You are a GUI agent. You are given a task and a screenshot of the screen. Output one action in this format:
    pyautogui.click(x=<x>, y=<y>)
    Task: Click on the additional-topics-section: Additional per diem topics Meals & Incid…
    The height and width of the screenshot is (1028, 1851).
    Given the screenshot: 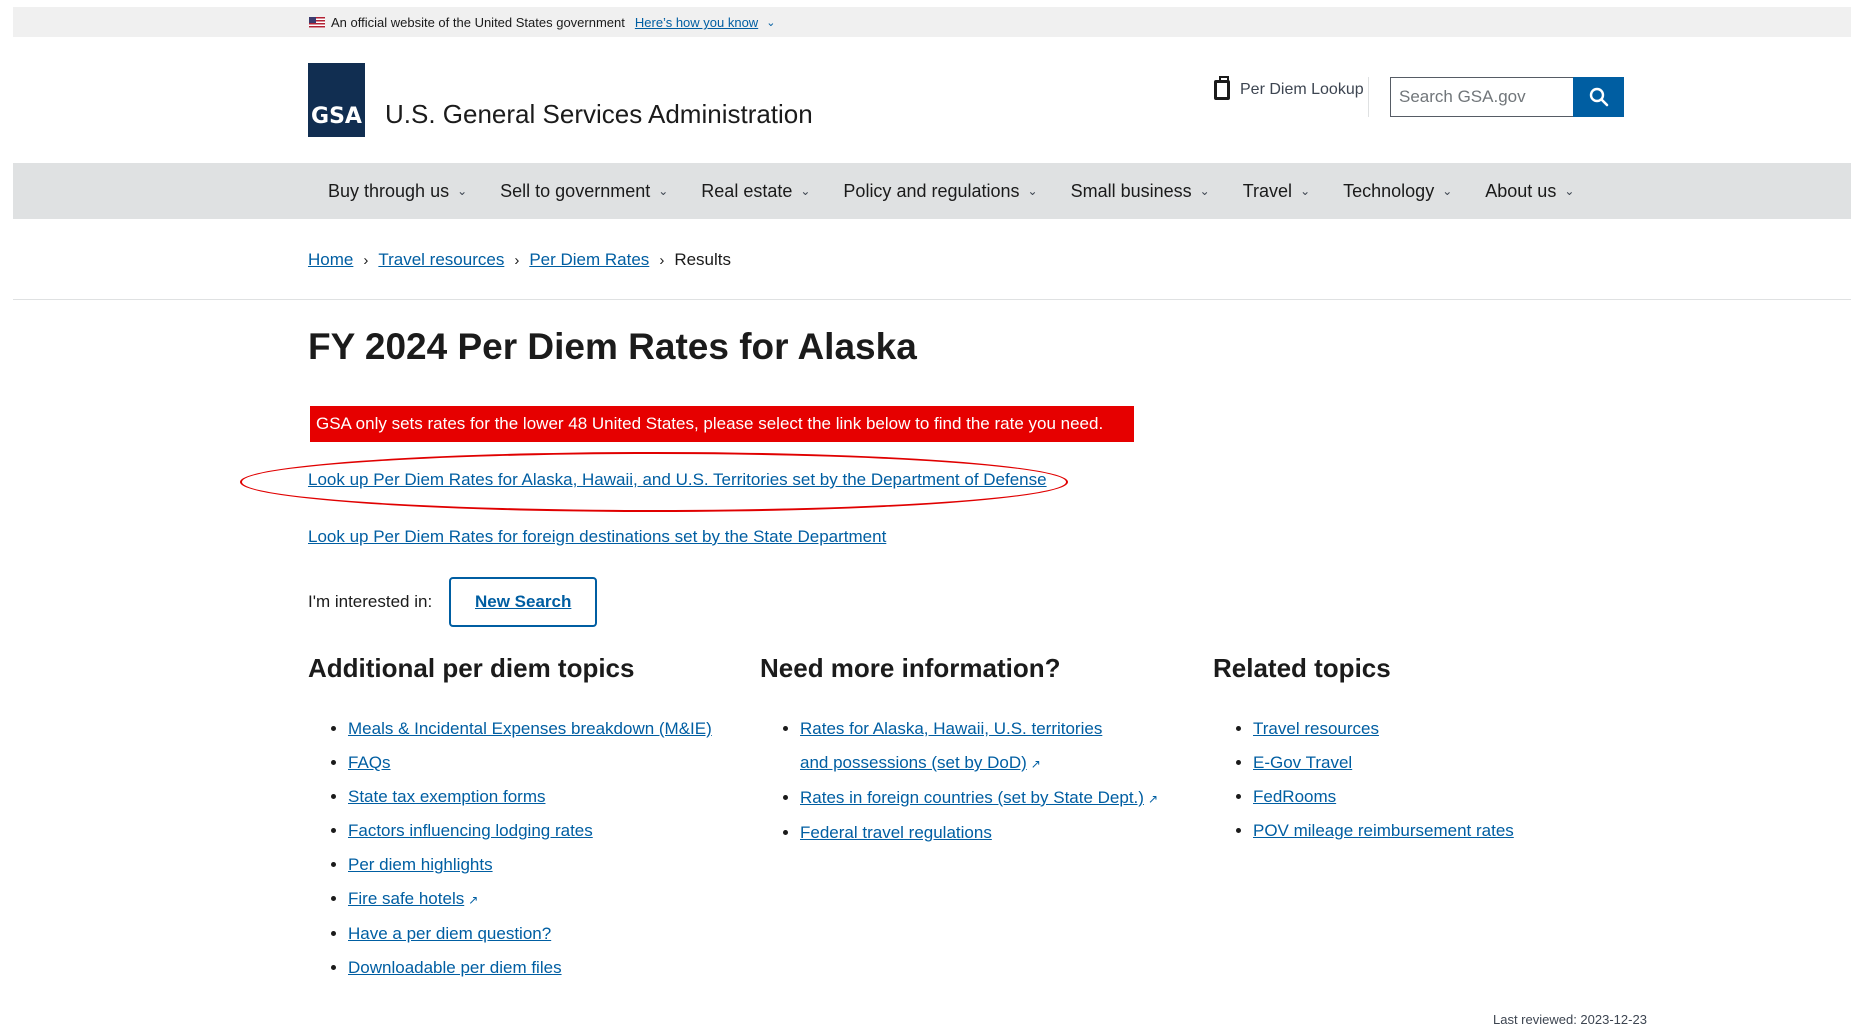 What is the action you would take?
    pyautogui.click(x=523, y=819)
    